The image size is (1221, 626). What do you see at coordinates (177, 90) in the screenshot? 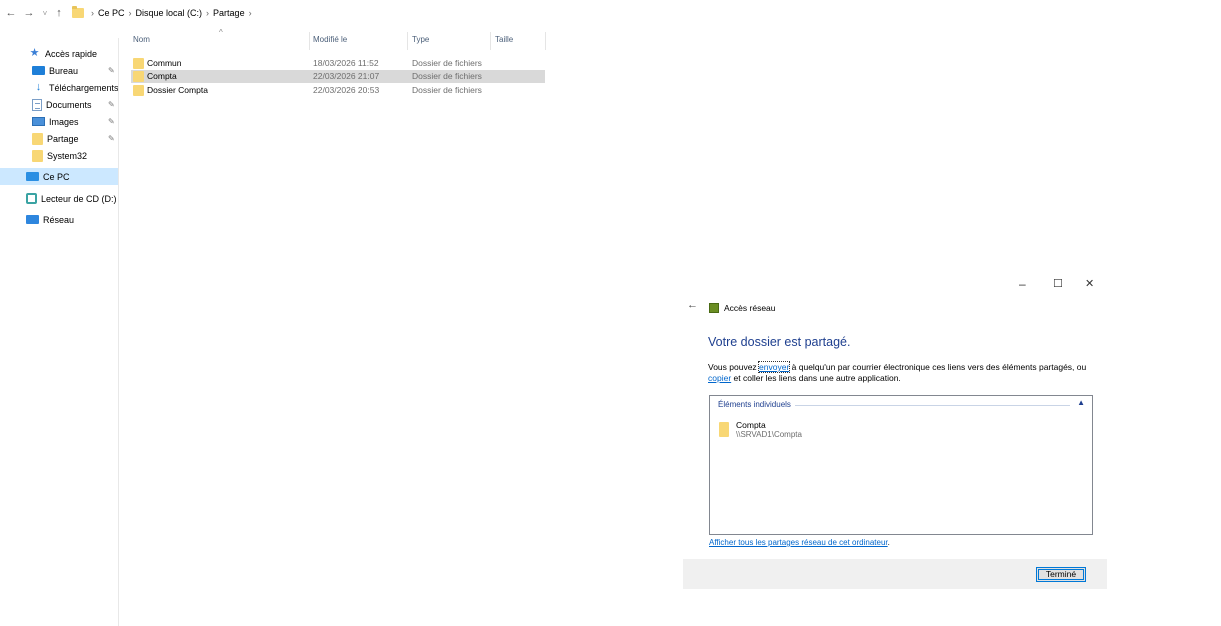
I see `file-name: Dossier Compta` at bounding box center [177, 90].